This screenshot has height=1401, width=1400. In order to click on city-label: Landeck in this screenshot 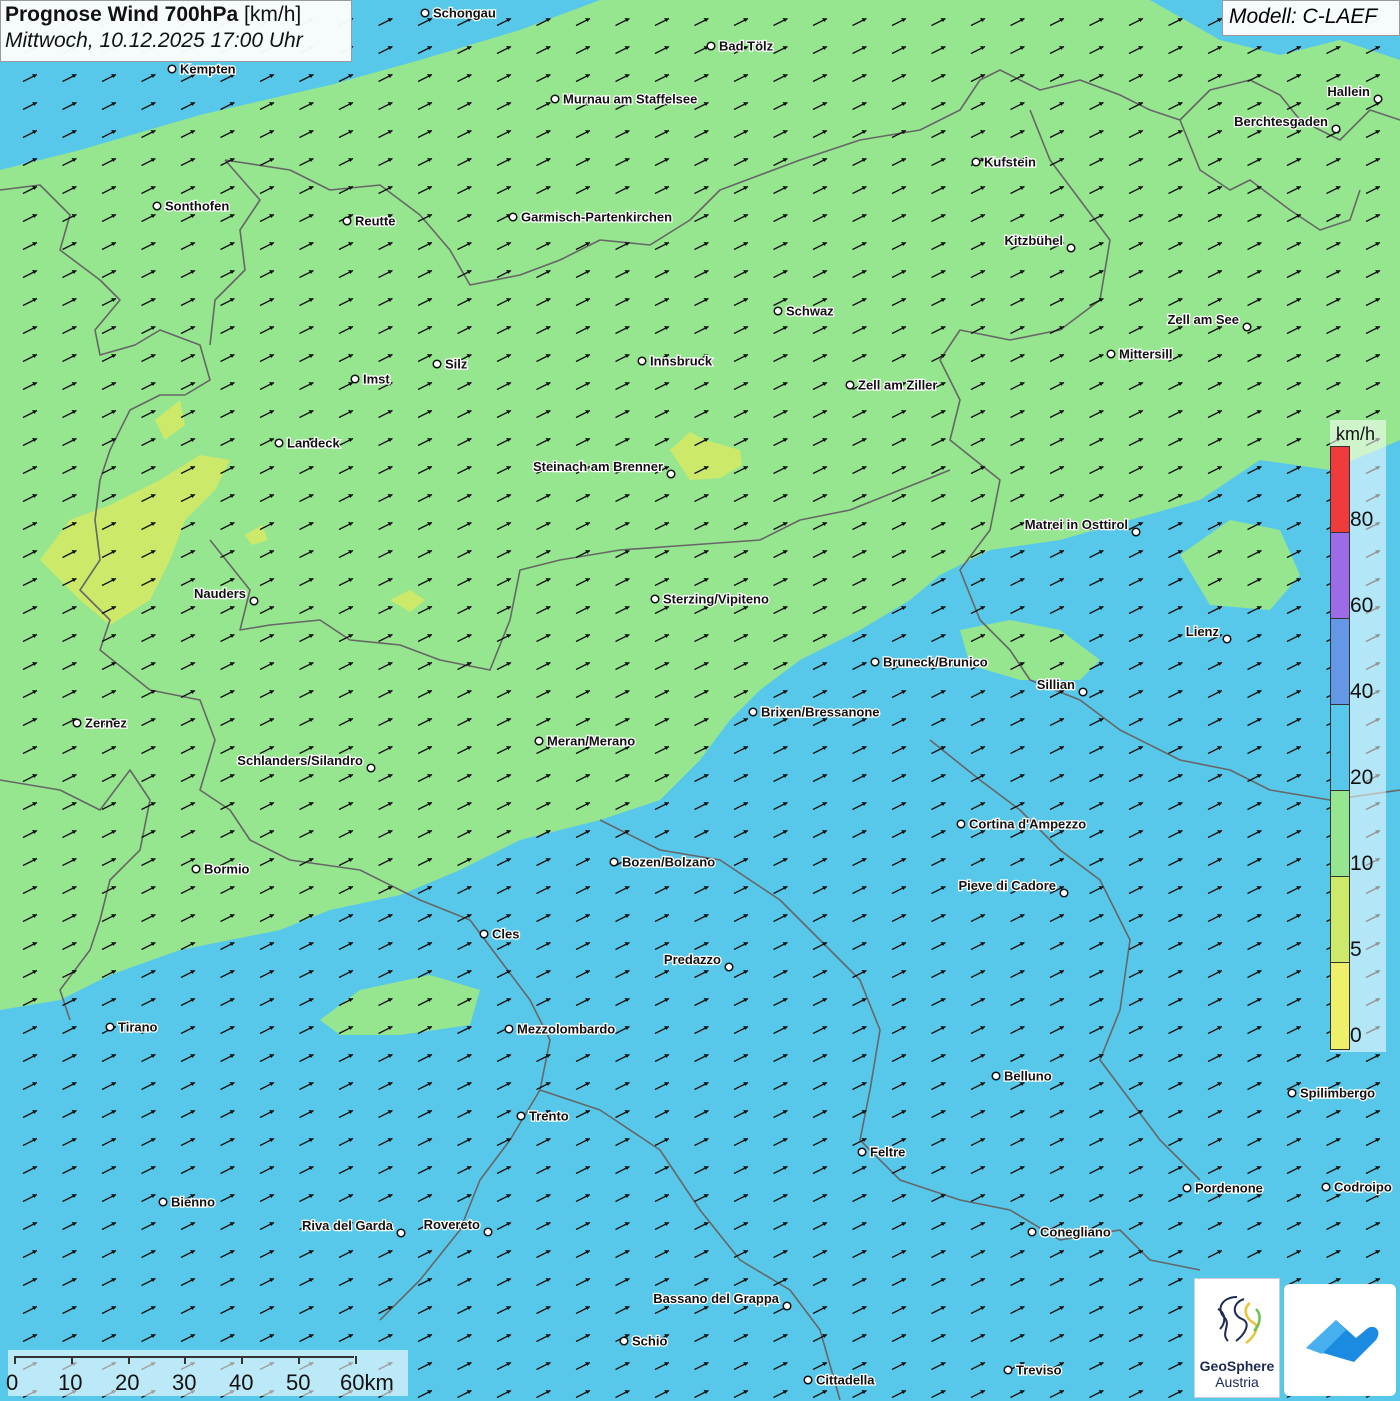, I will do `click(314, 443)`.